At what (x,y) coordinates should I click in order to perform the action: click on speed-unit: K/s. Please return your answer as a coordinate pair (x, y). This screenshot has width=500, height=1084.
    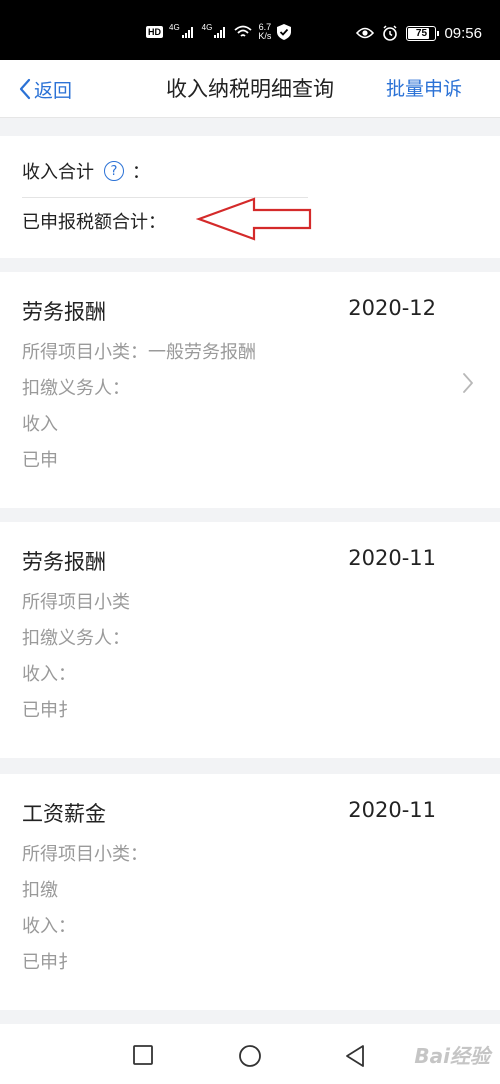
    Looking at the image, I should click on (265, 36).